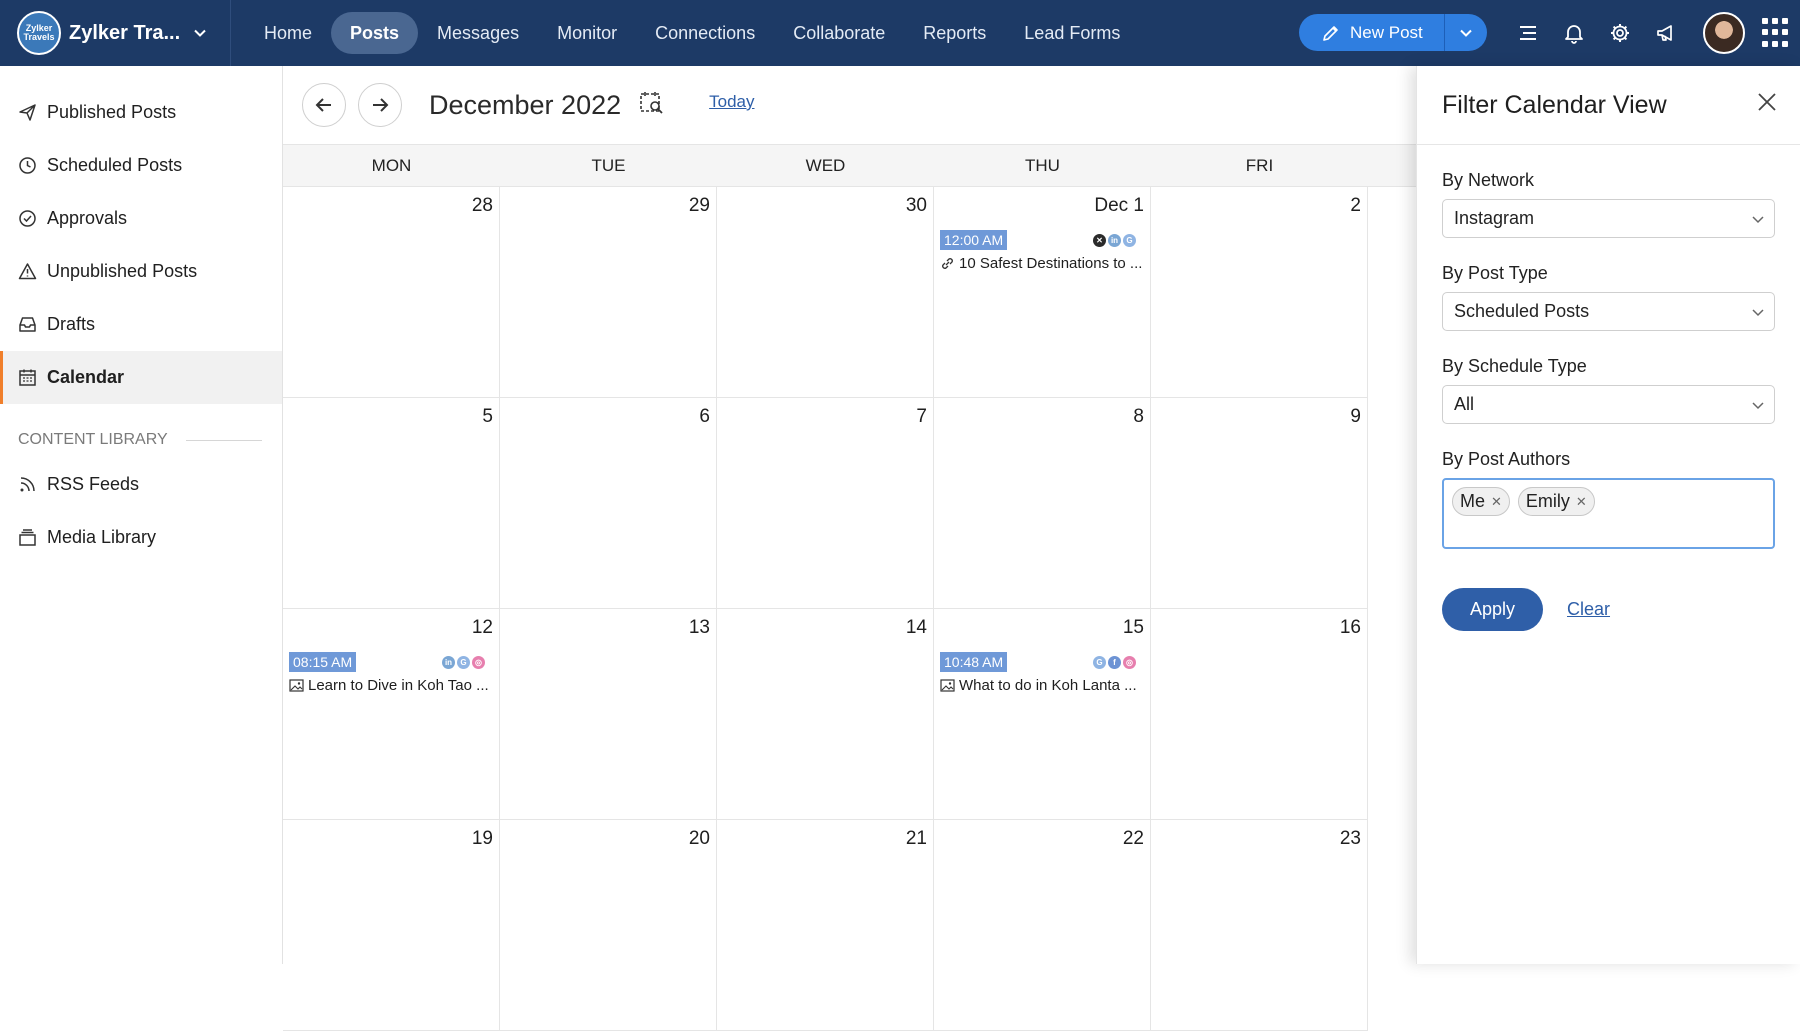 The height and width of the screenshot is (1031, 1800). I want to click on sidebar-item-unpublished-posts: Unpublished Posts, so click(141, 271).